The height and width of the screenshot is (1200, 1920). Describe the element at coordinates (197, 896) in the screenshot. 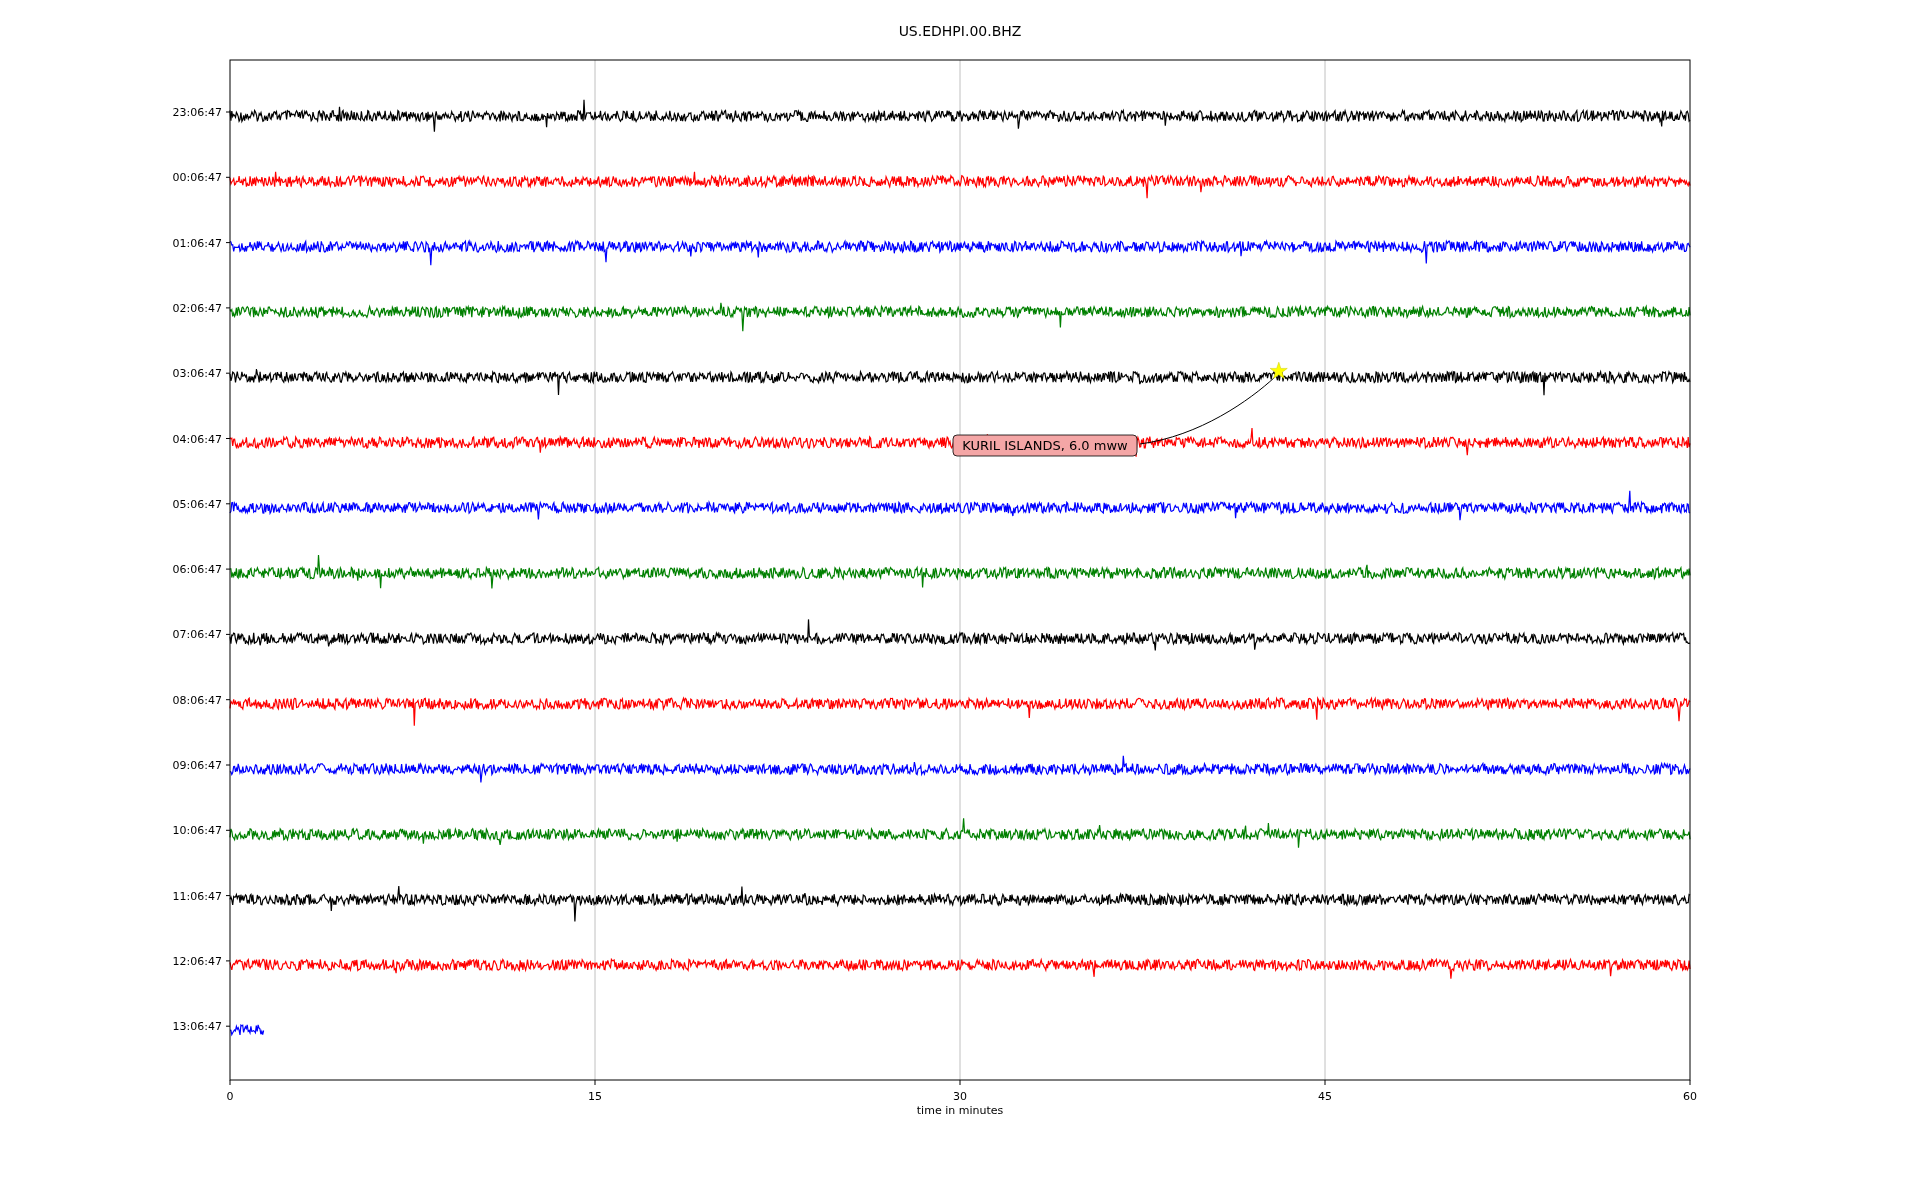

I see `time-label: 11:06:47` at that location.